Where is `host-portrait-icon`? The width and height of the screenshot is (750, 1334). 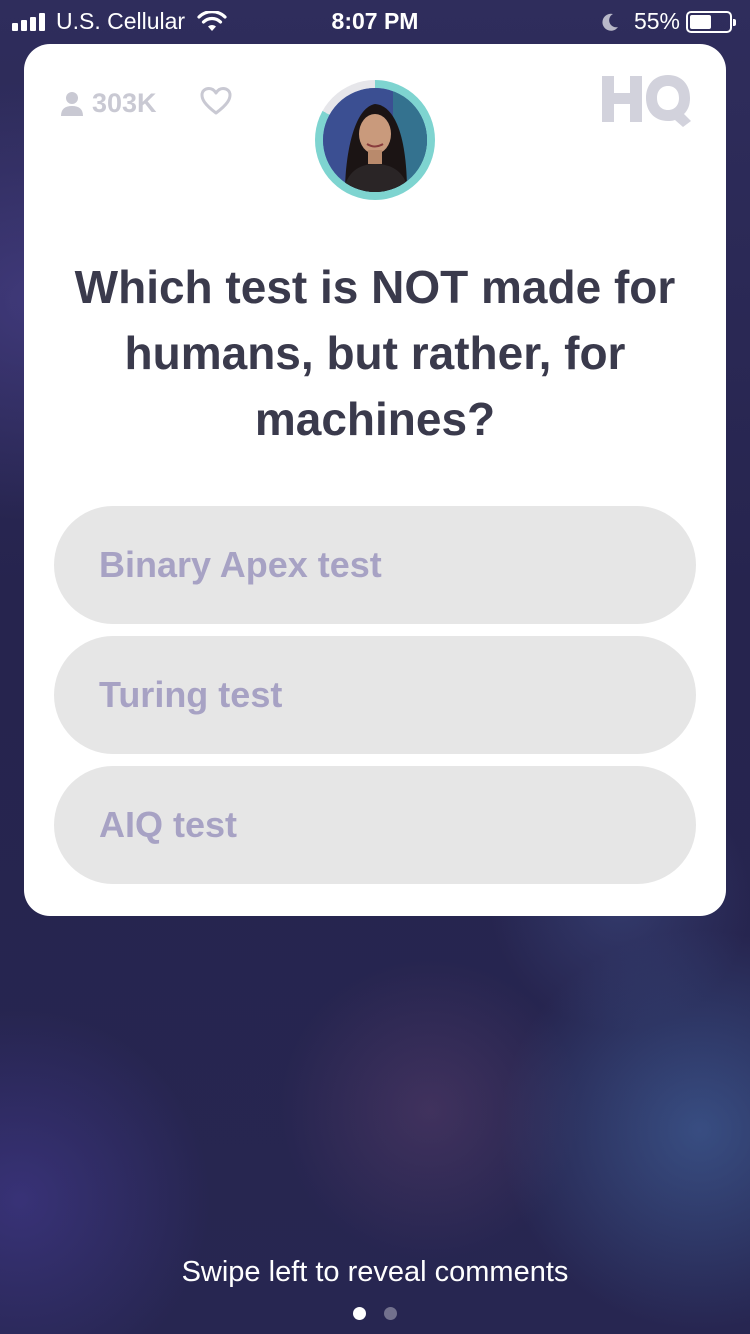 host-portrait-icon is located at coordinates (375, 140).